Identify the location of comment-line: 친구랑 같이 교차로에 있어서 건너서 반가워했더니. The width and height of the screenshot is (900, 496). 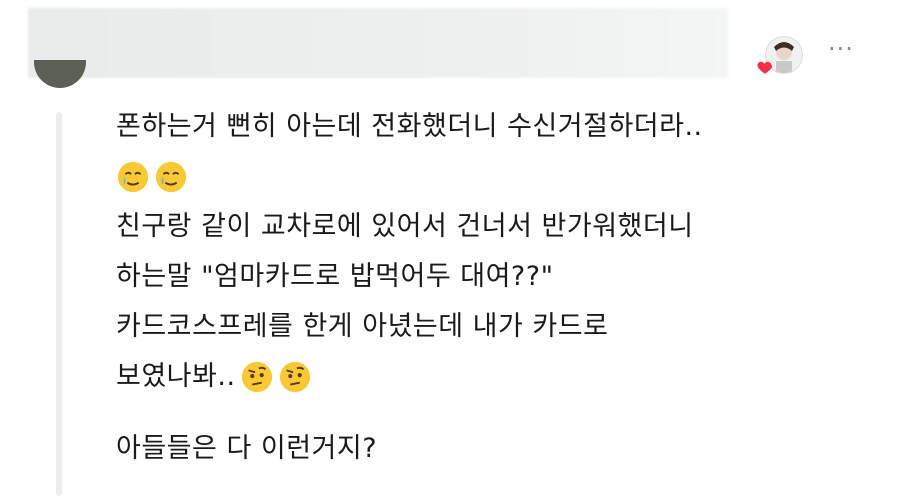
(496, 227).